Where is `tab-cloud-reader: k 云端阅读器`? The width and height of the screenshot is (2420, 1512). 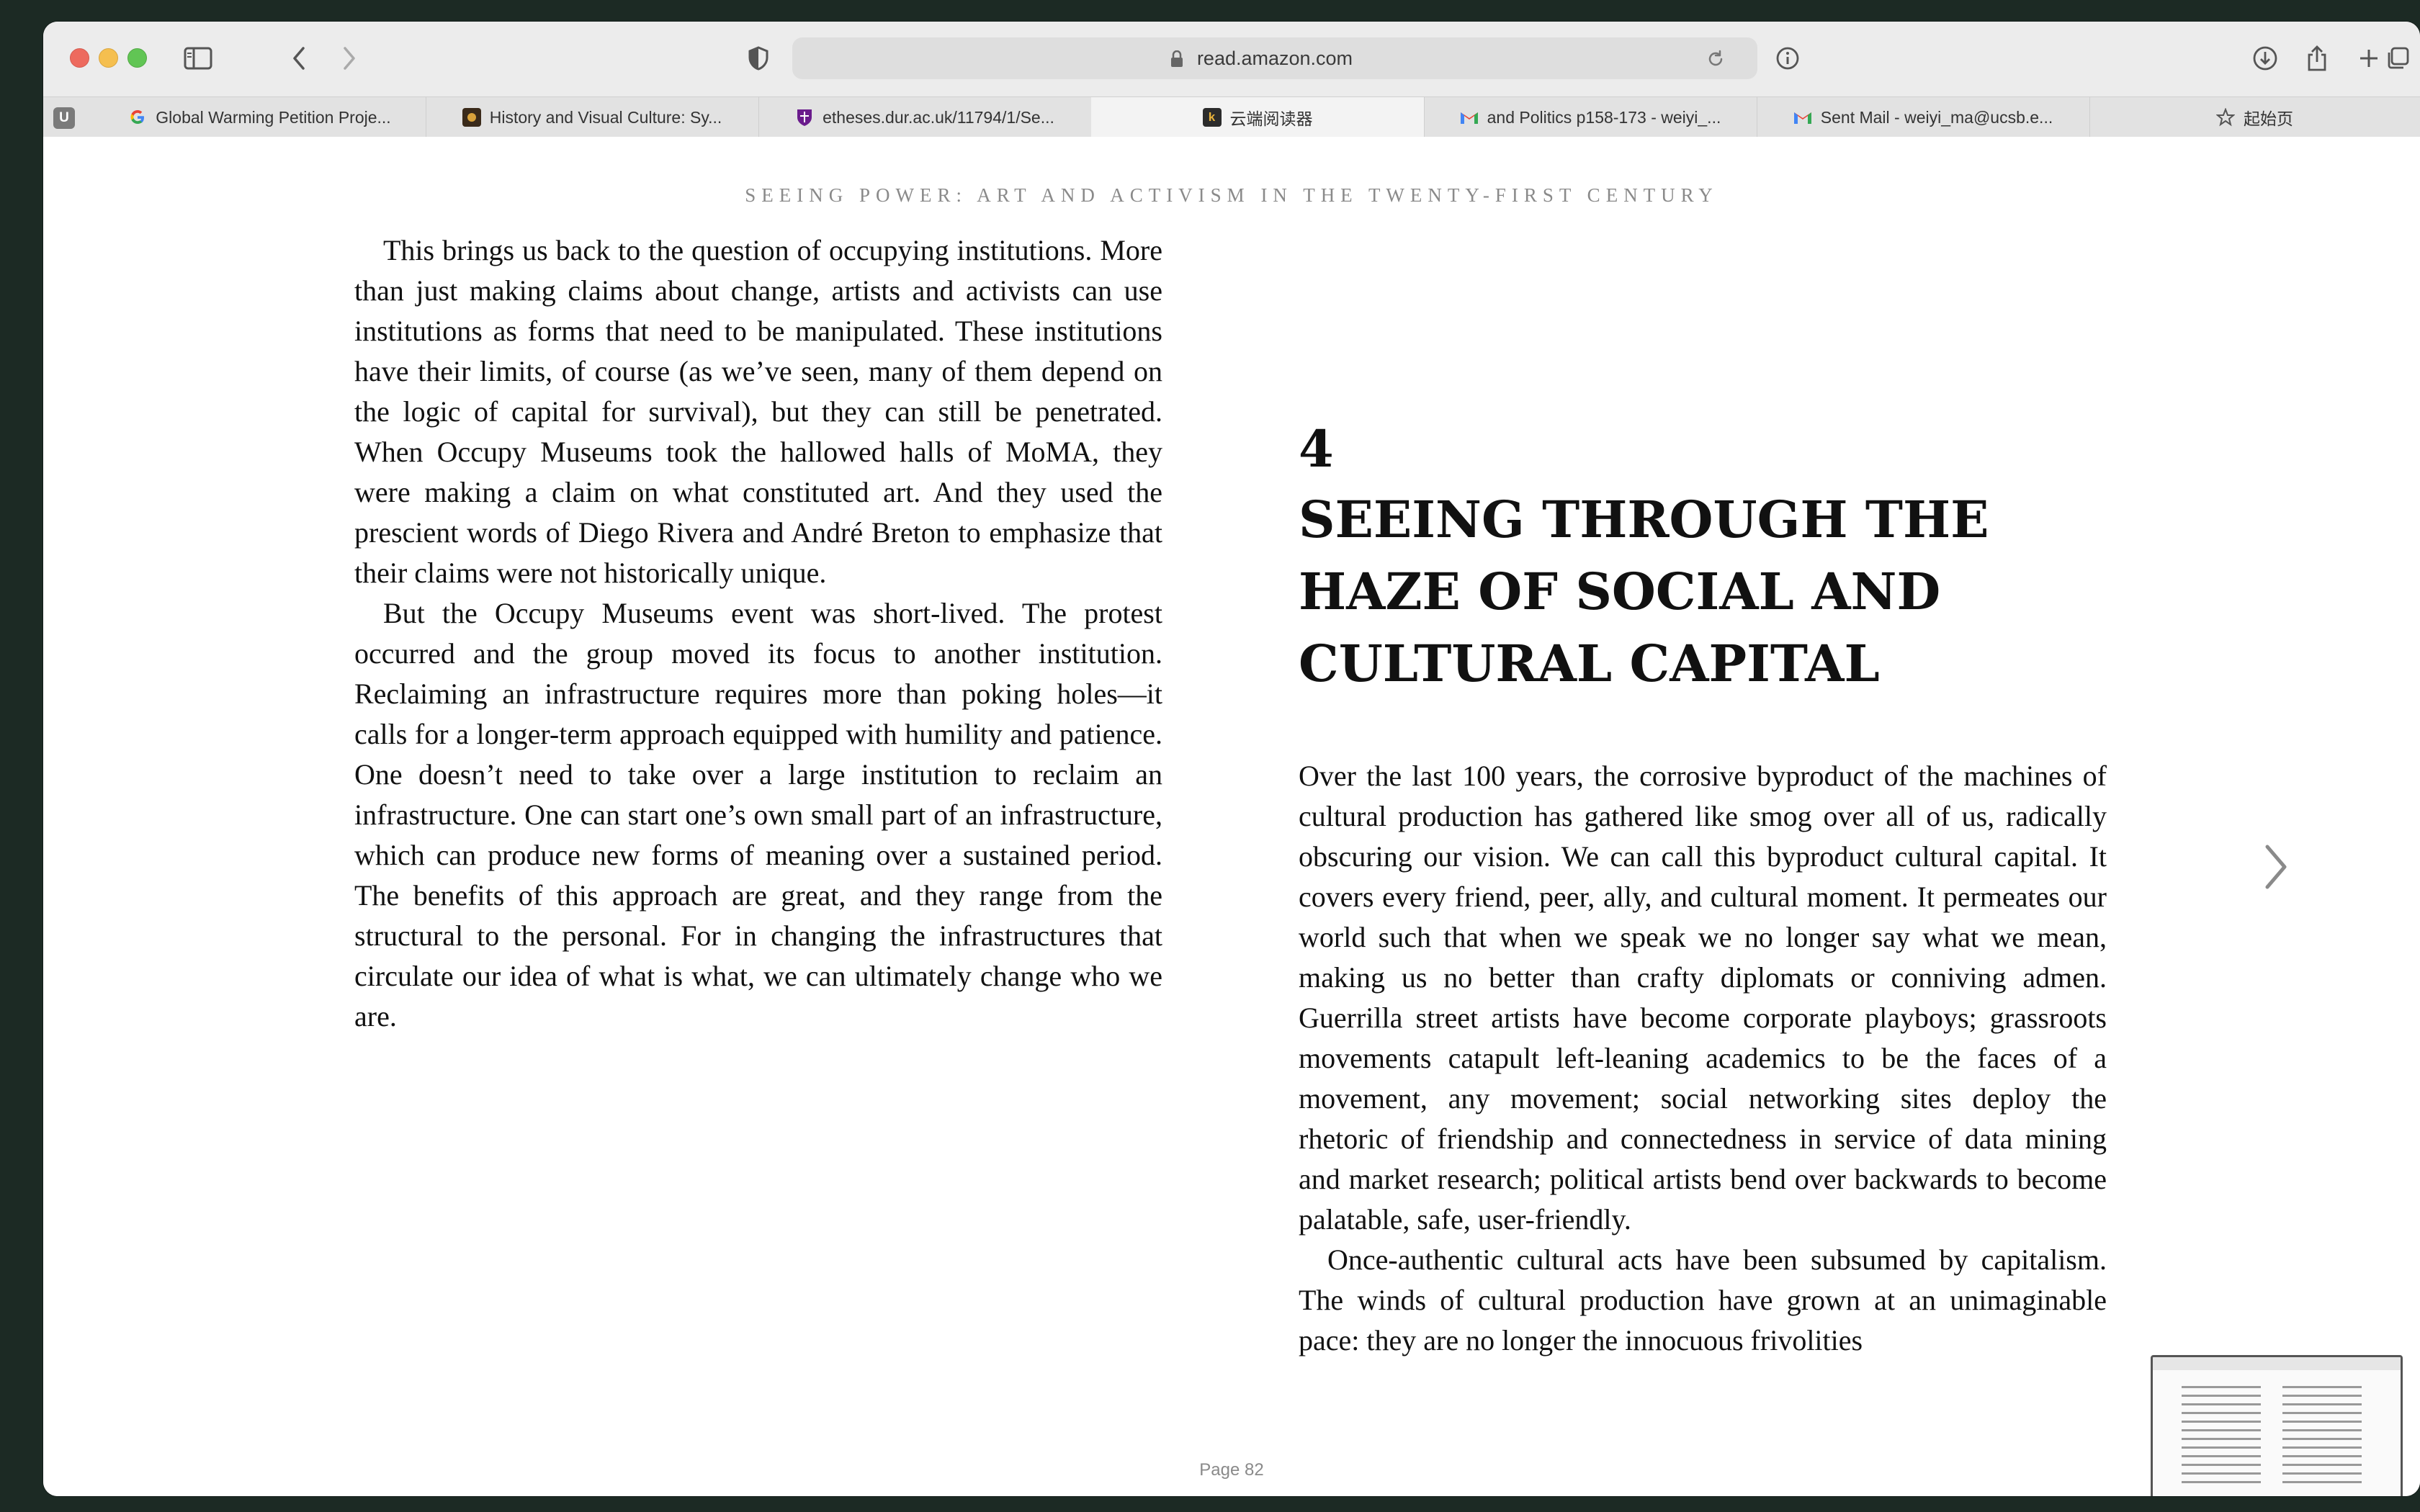
tab-cloud-reader: k 云端阅读器 is located at coordinates (1258, 117).